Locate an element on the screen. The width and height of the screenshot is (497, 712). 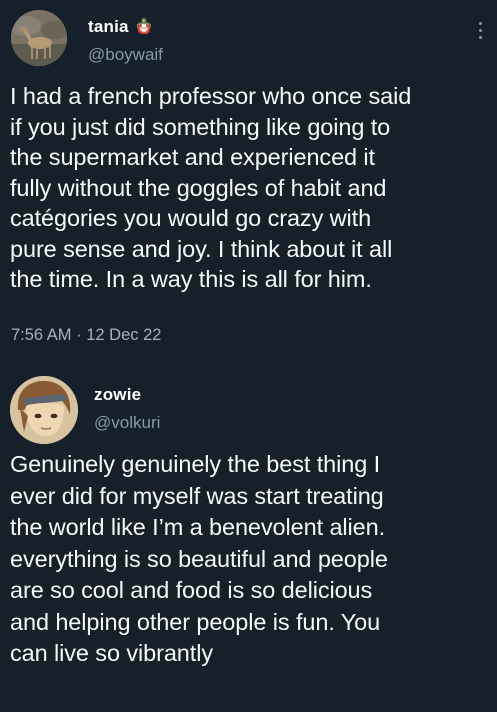
tweet-text-line: are so cool and food is so delicious is located at coordinates (191, 590).